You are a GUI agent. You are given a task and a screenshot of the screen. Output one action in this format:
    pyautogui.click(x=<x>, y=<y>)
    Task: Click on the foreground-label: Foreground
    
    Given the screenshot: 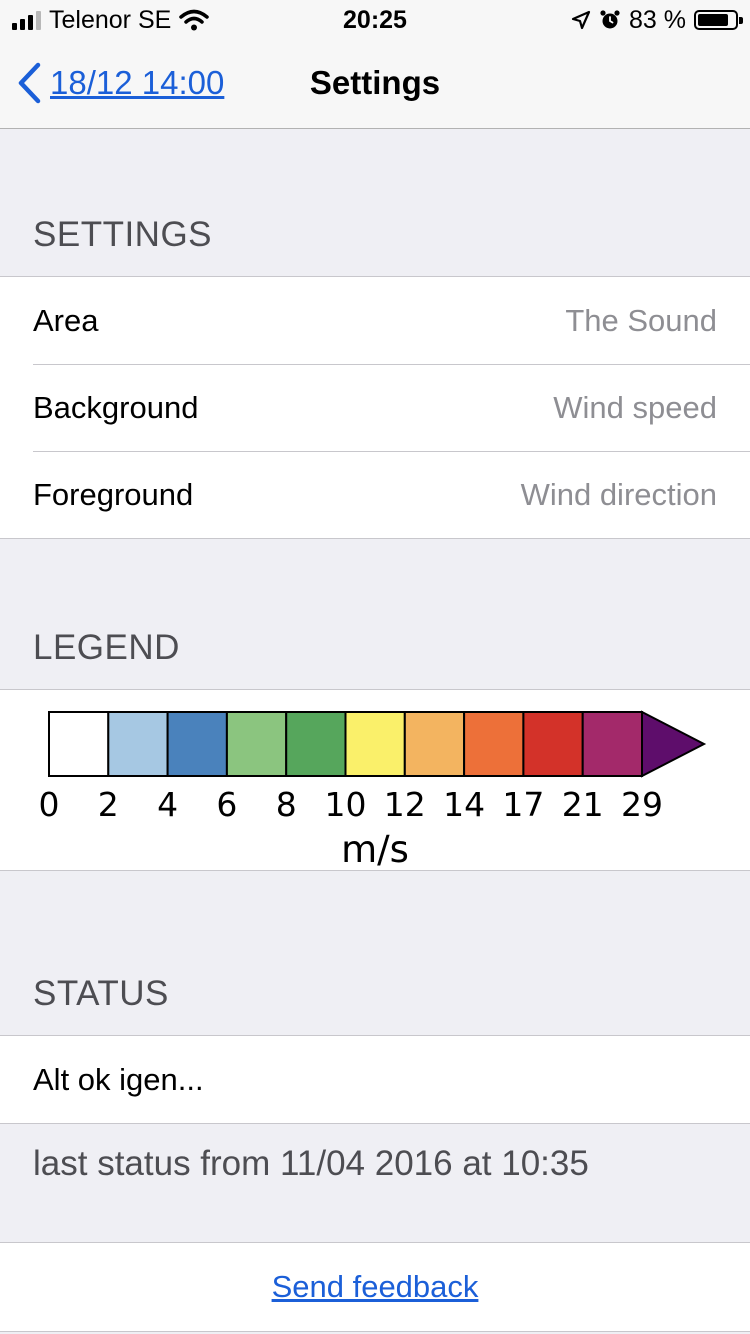 What is the action you would take?
    pyautogui.click(x=113, y=494)
    